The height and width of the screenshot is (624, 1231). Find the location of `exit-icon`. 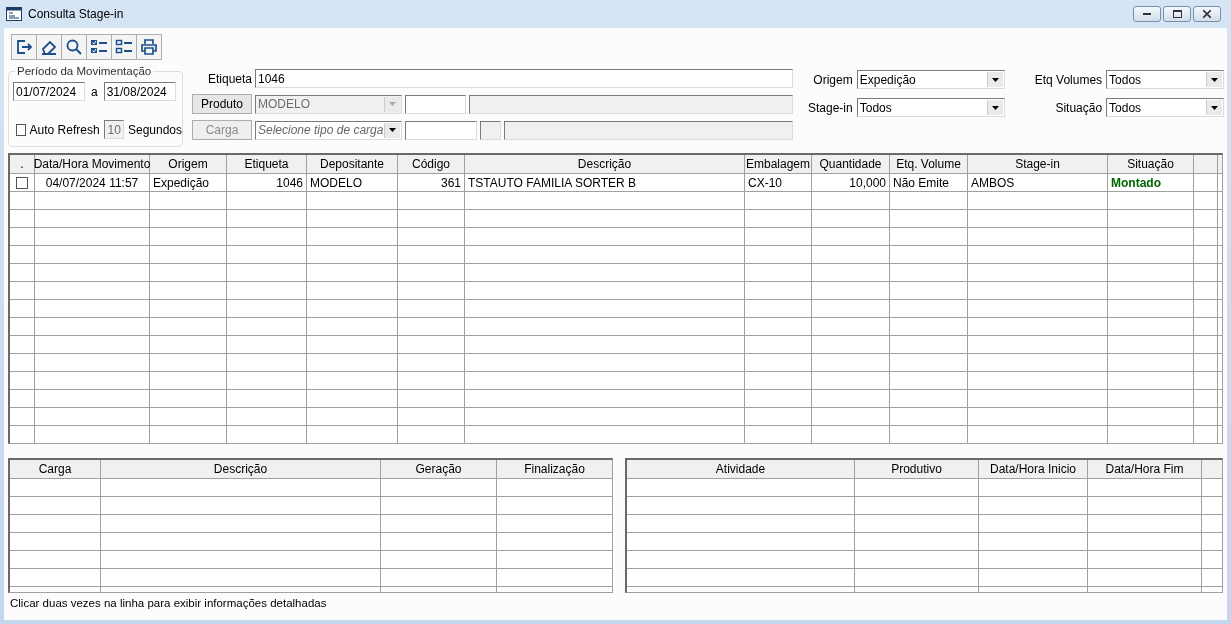

exit-icon is located at coordinates (24, 47).